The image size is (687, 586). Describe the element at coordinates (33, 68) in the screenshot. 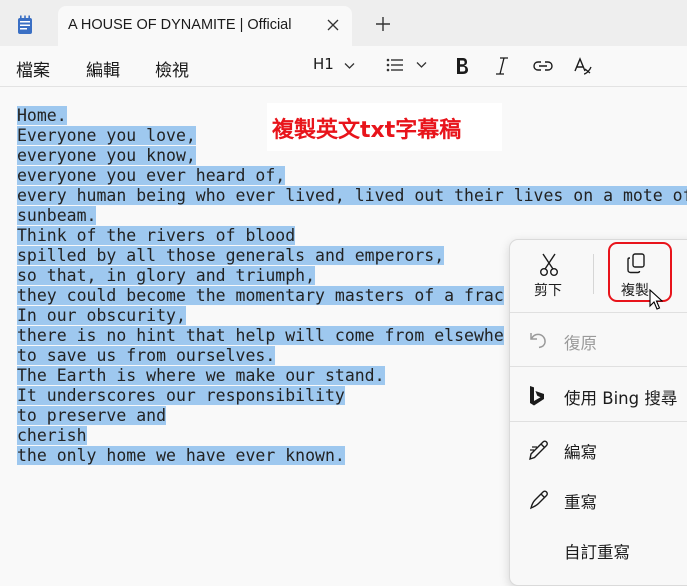

I see `menu-file: 檔案` at that location.